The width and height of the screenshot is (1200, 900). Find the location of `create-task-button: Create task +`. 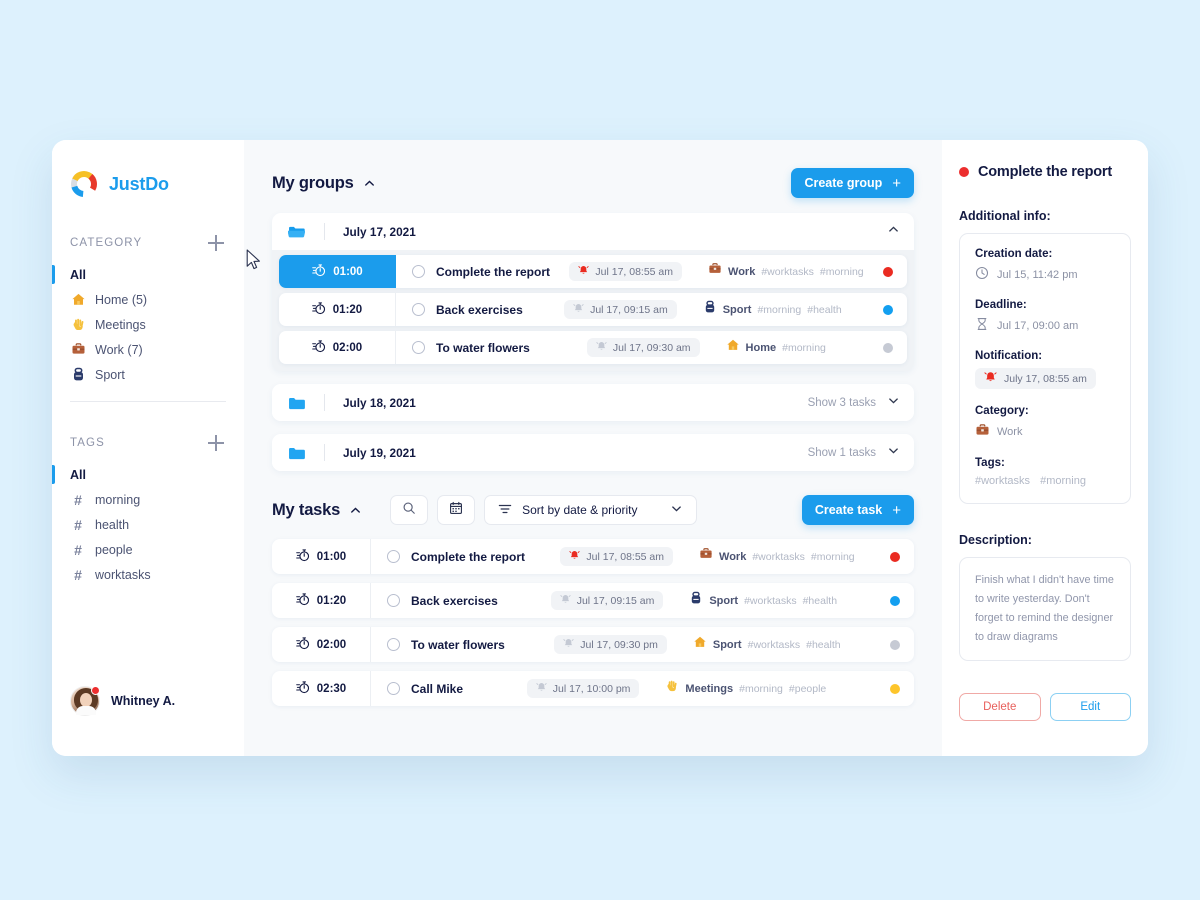

create-task-button: Create task + is located at coordinates (857, 510).